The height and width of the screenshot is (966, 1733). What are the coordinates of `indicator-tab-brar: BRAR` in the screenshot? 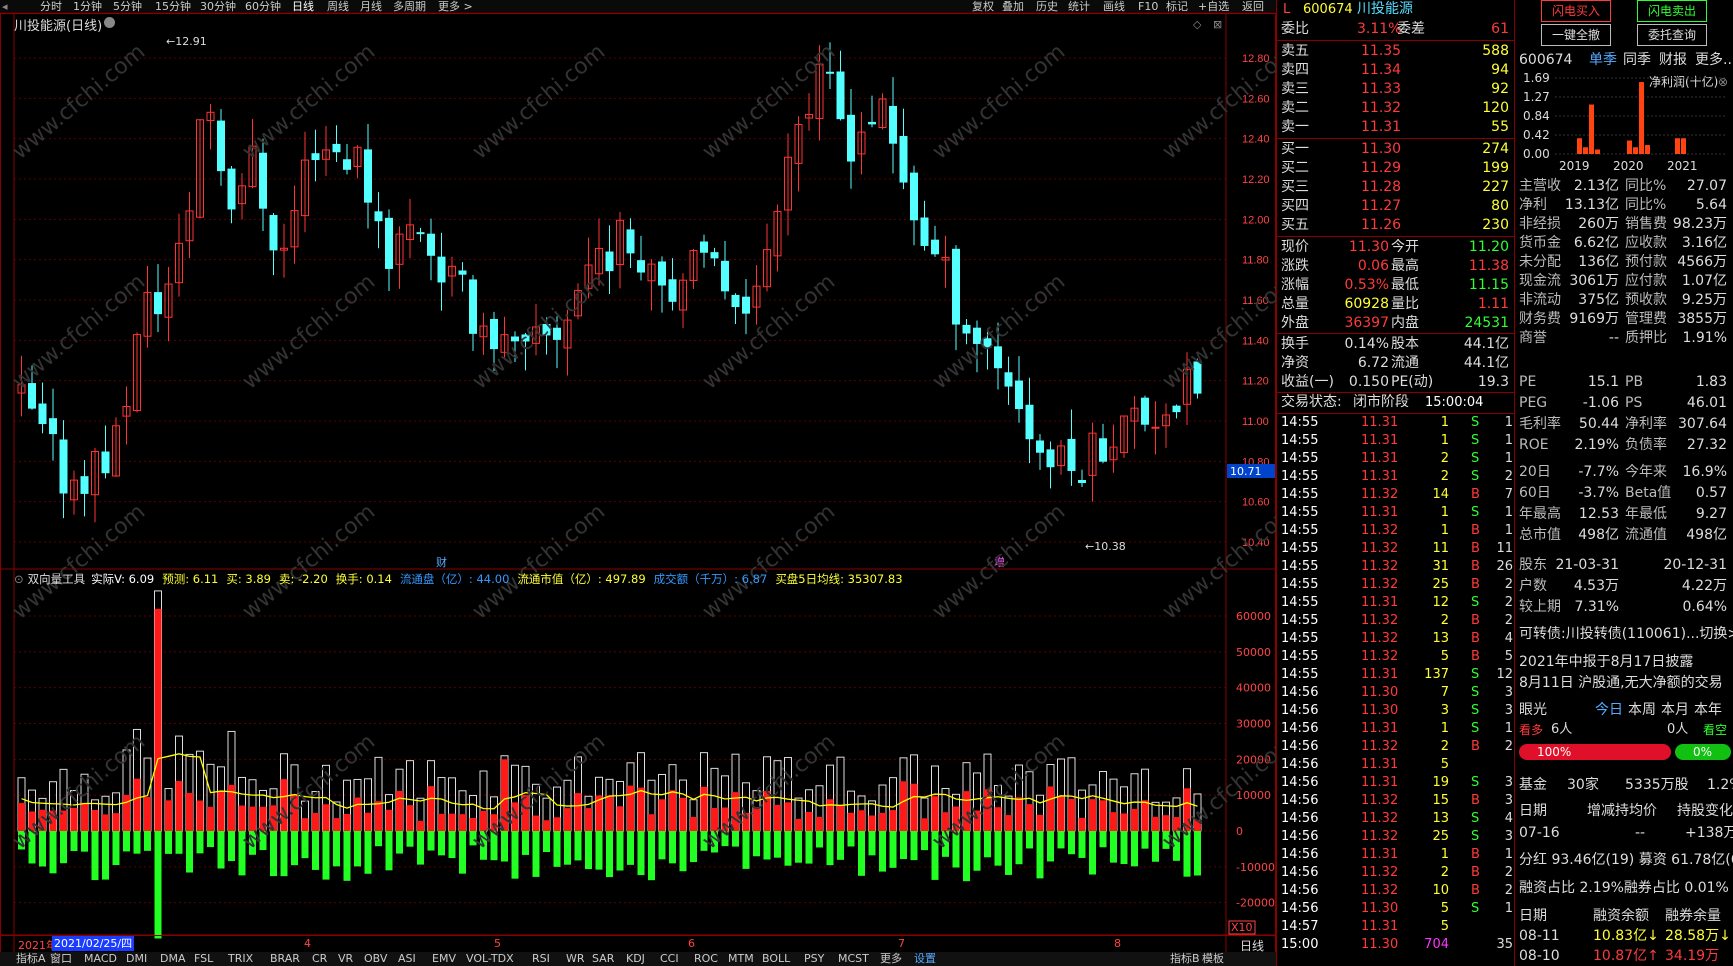 It's located at (285, 959).